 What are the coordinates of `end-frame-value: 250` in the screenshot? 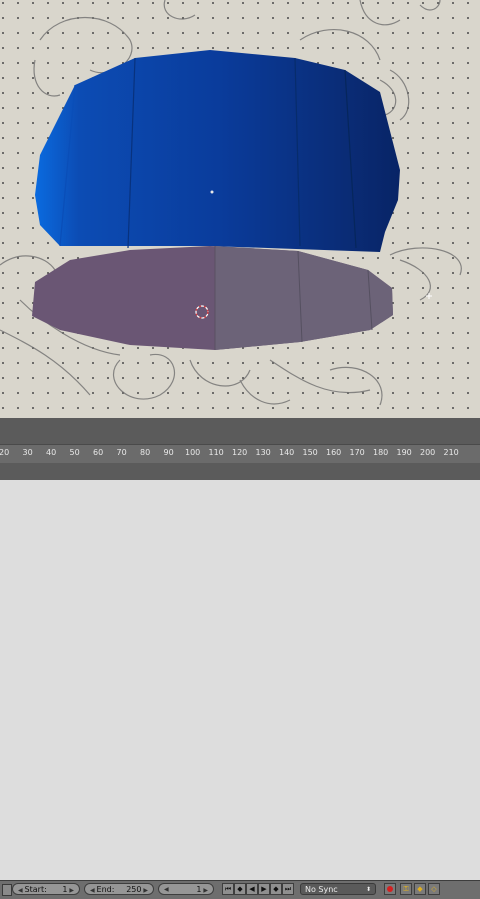 It's located at (134, 889).